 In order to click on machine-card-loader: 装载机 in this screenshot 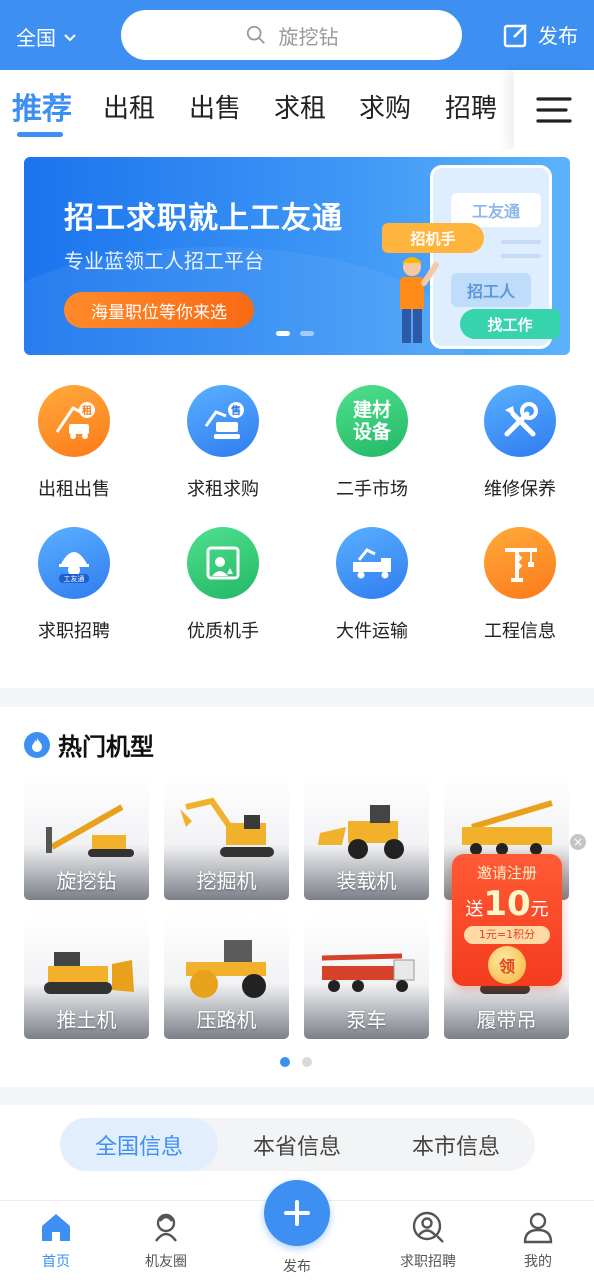, I will do `click(366, 838)`.